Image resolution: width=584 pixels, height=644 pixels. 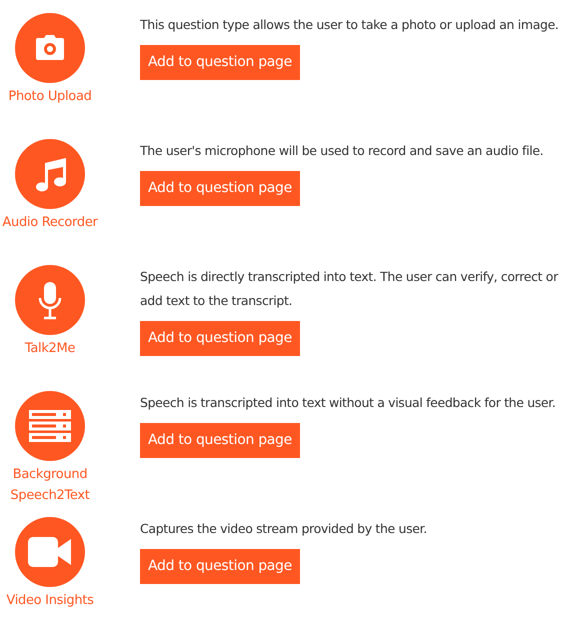 I want to click on question-type-label: Talk2Me, so click(x=50, y=349).